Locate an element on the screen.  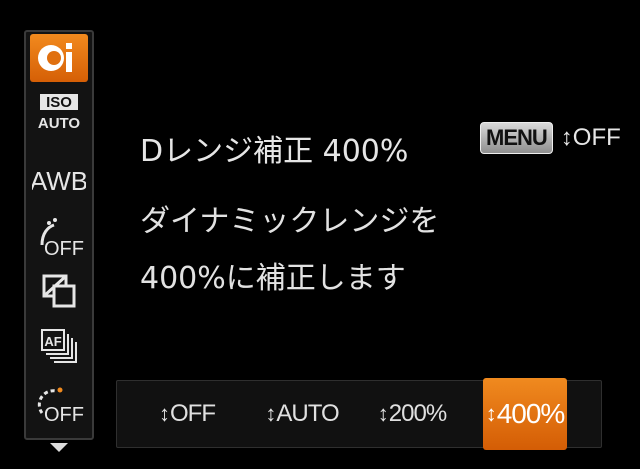
svg-text: AWB is located at coordinates (59, 181).